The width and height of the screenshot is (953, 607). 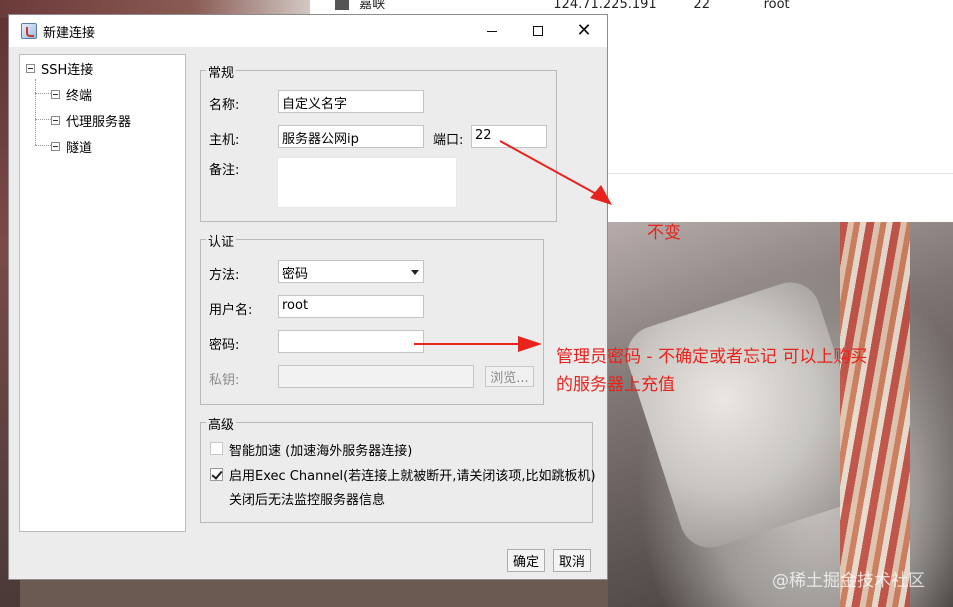 What do you see at coordinates (216, 448) in the screenshot?
I see `smart-accel-checkbox` at bounding box center [216, 448].